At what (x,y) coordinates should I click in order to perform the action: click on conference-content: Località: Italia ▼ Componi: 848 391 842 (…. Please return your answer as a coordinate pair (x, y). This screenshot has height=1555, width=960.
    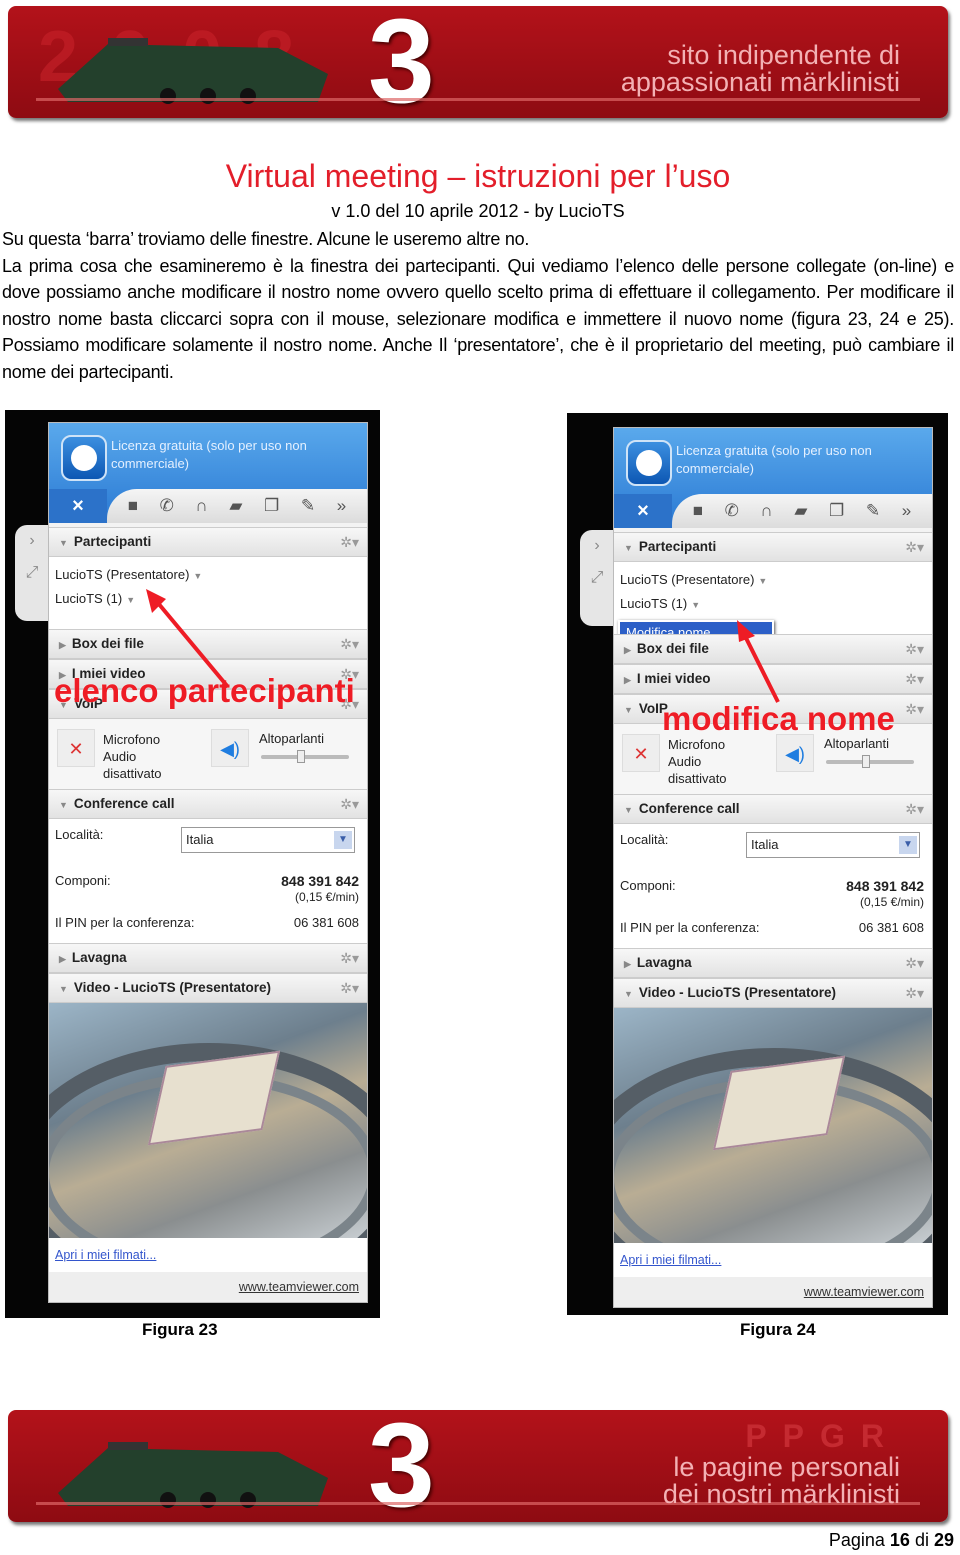
    Looking at the image, I should click on (208, 881).